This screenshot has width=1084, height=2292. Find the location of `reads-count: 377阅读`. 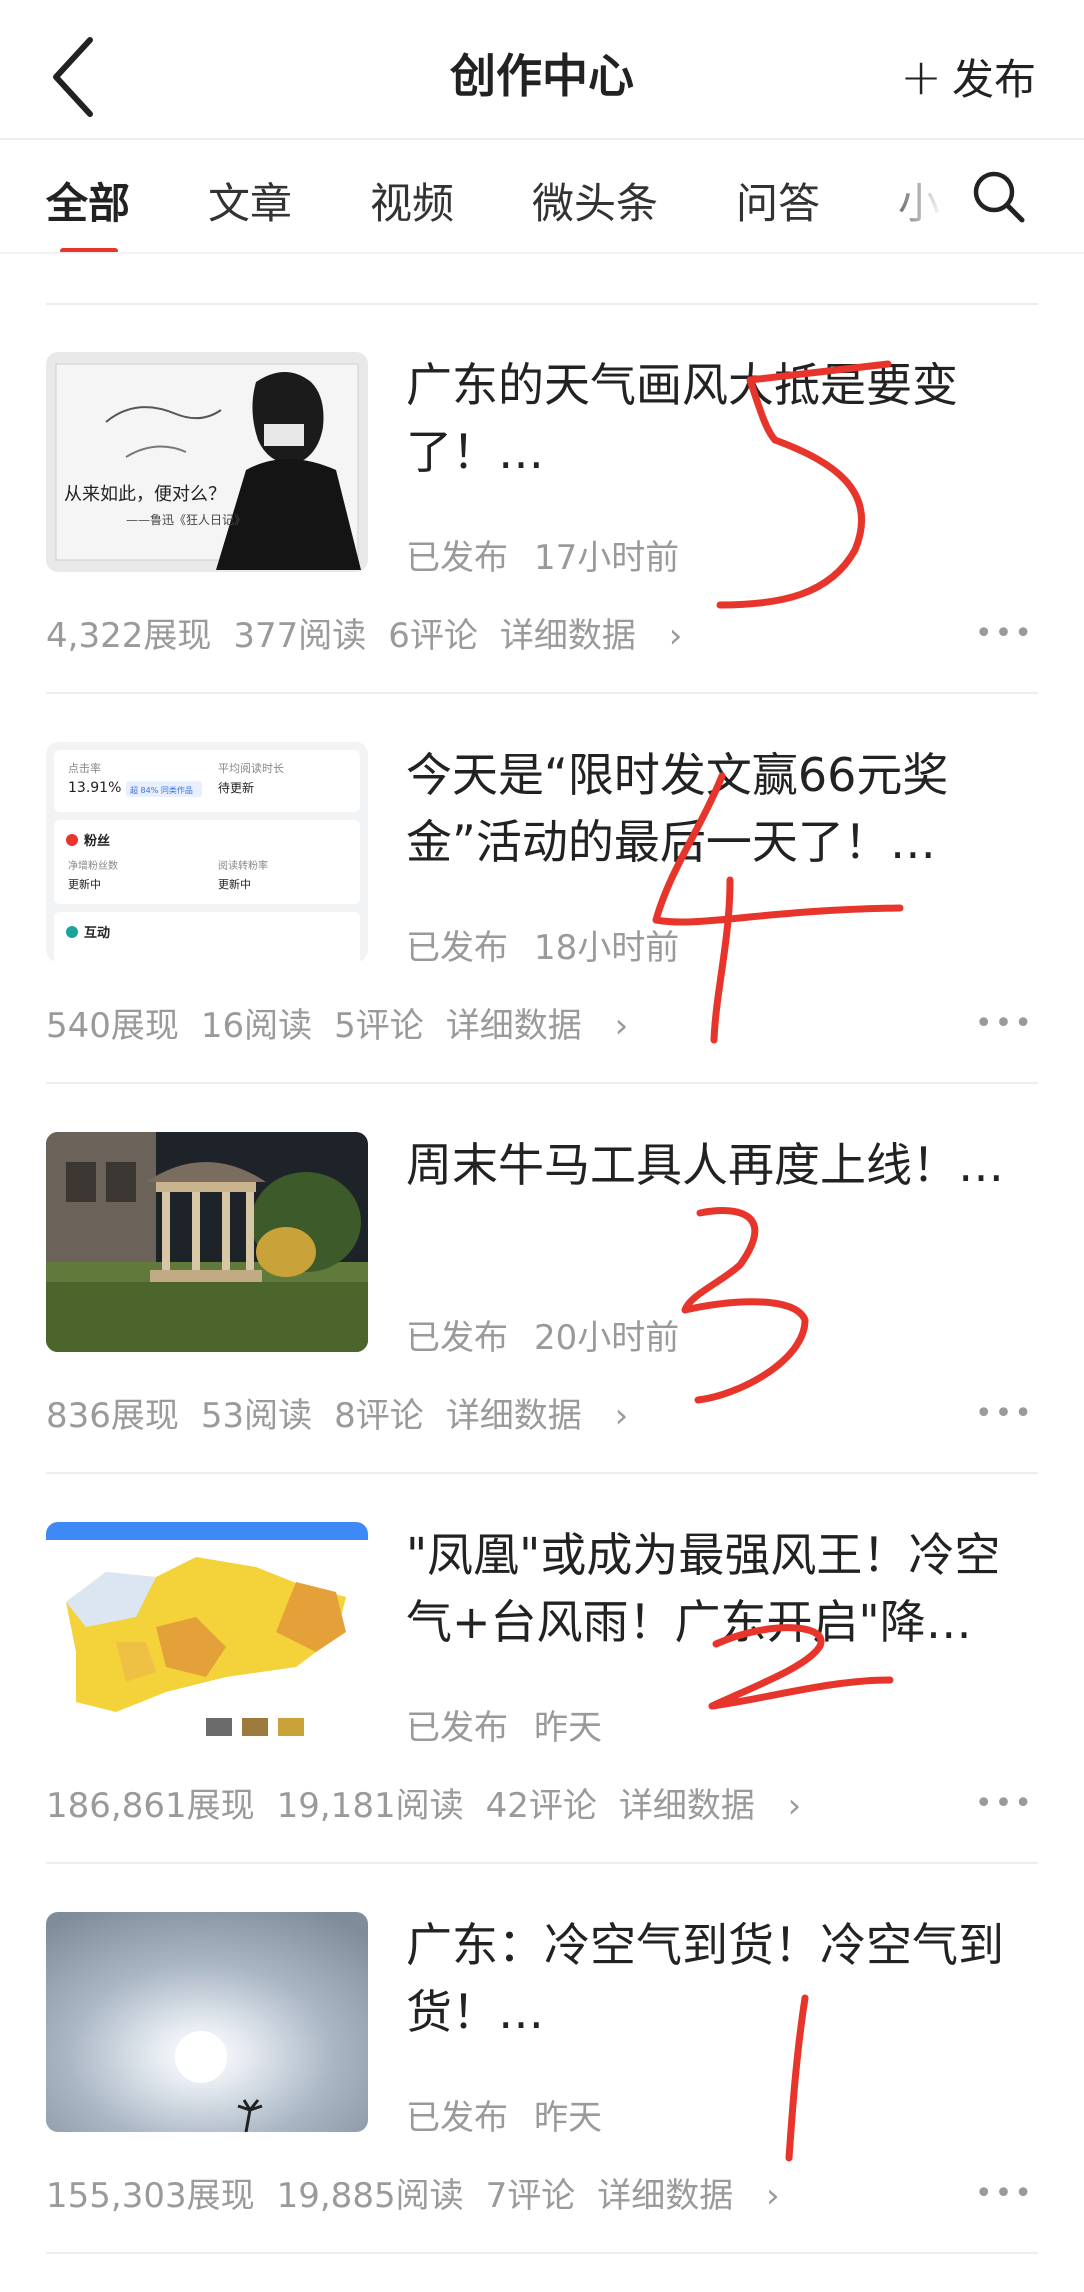

reads-count: 377阅读 is located at coordinates (300, 636).